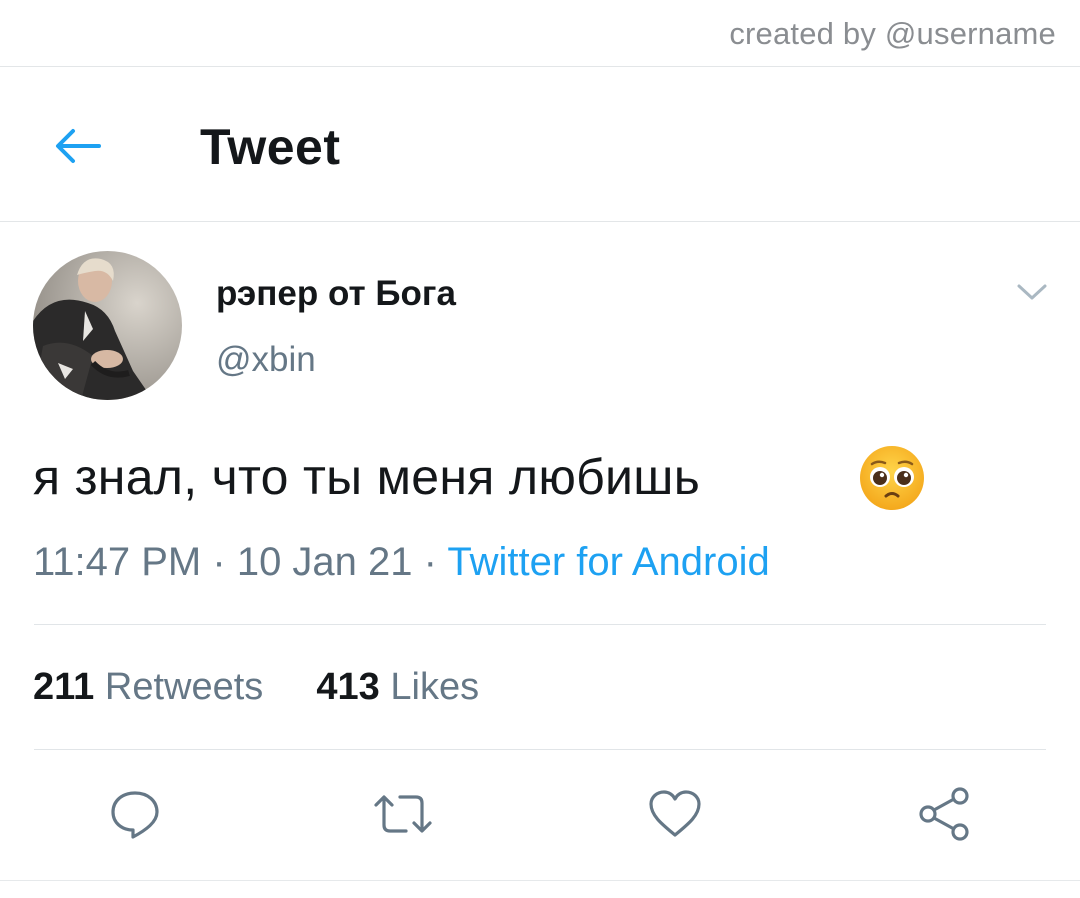  I want to click on likes-count: 413, so click(348, 687).